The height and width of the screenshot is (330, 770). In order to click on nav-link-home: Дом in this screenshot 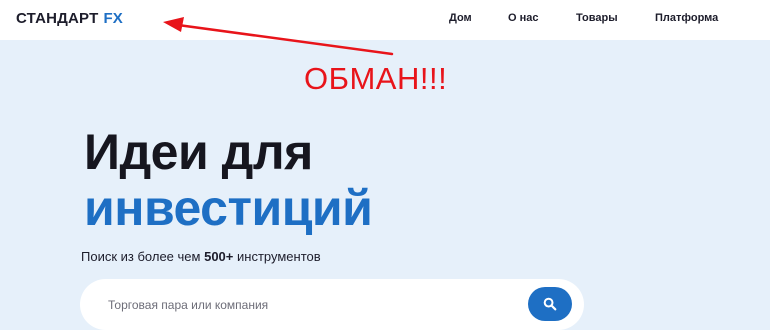, I will do `click(460, 18)`.